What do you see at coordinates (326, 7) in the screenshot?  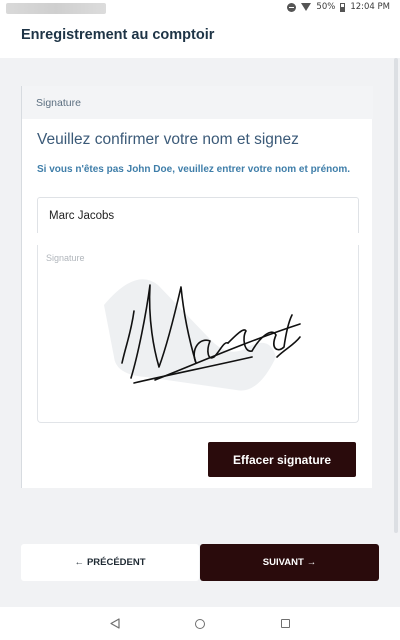 I see `battery-percent: 50%` at bounding box center [326, 7].